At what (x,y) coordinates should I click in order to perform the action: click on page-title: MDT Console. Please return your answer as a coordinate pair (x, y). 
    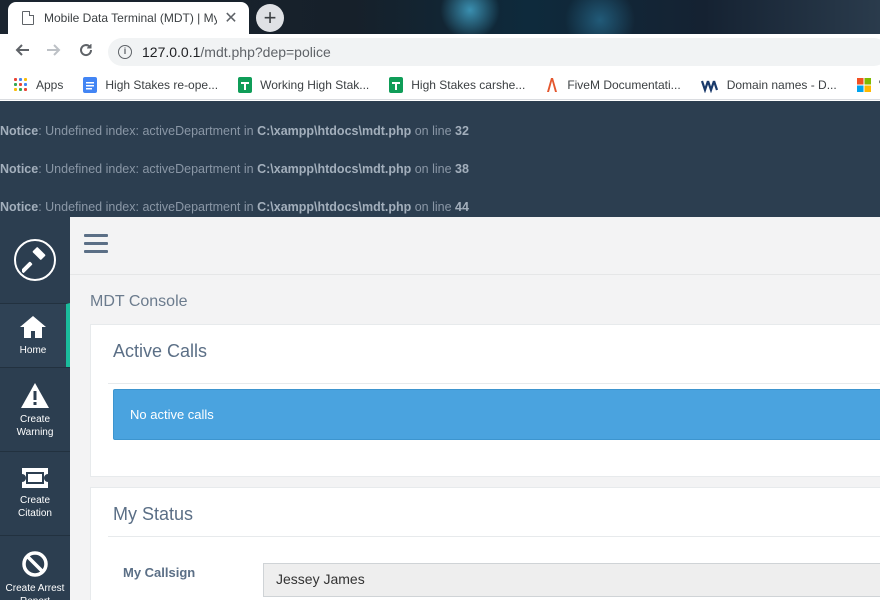
    Looking at the image, I should click on (139, 301).